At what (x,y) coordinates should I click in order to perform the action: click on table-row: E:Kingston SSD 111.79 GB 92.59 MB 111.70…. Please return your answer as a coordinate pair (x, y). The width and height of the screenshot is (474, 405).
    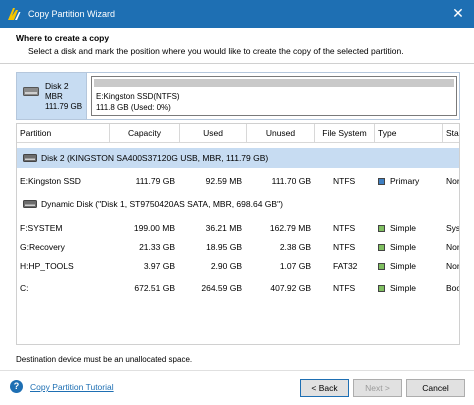
    Looking at the image, I should click on (238, 181).